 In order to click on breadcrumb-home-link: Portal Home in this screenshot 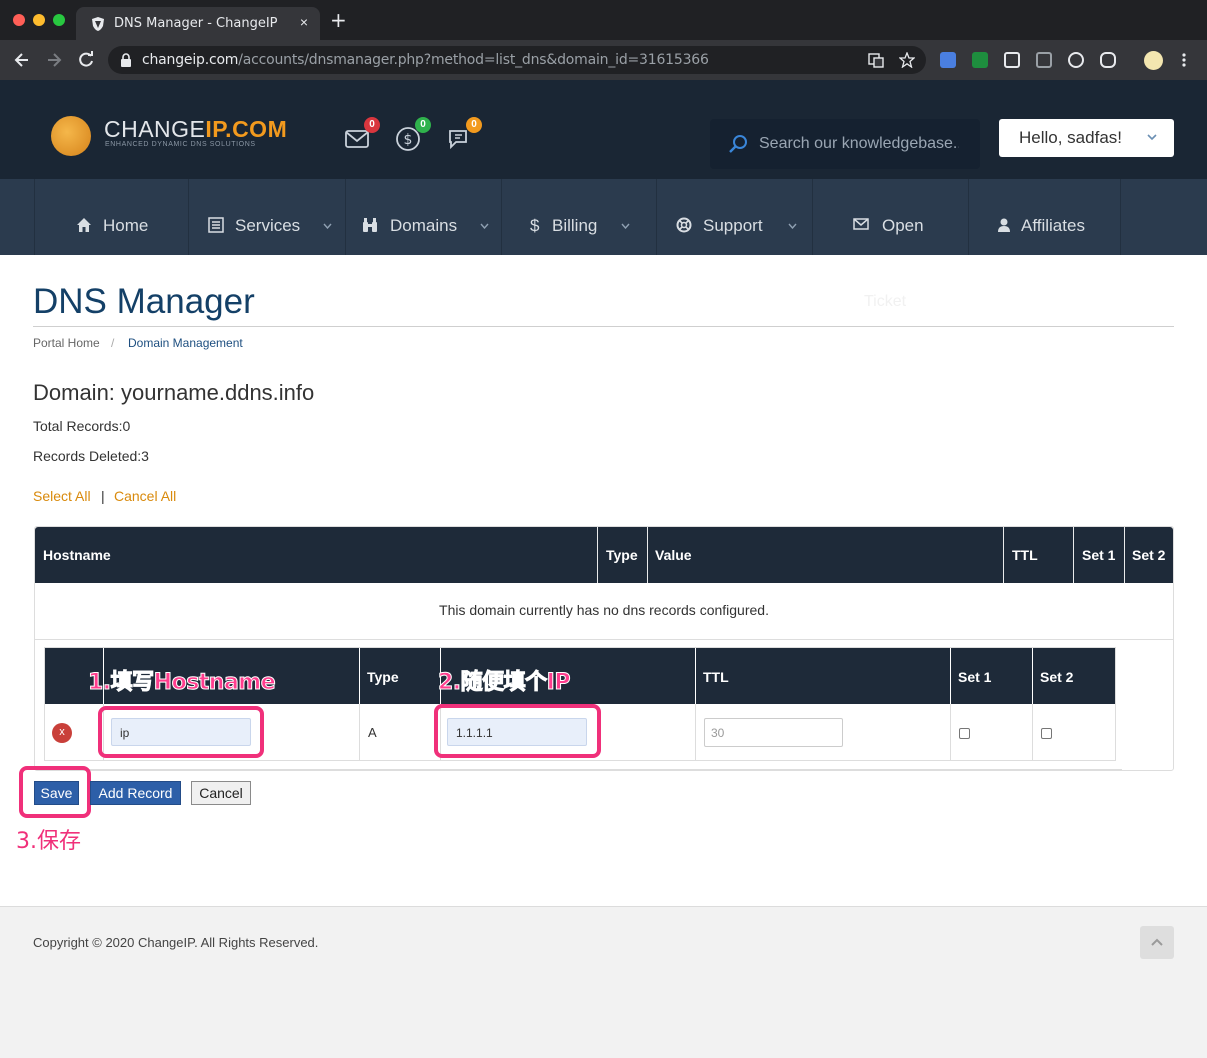, I will do `click(66, 343)`.